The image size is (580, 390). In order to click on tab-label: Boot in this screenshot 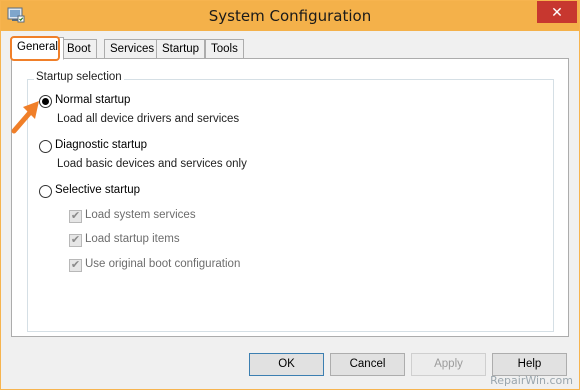, I will do `click(79, 49)`.